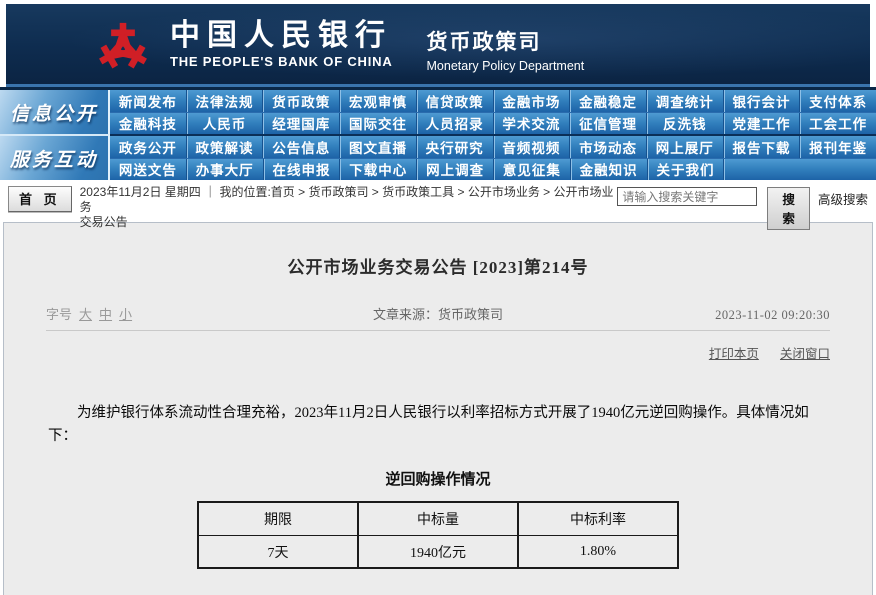 The height and width of the screenshot is (595, 876). I want to click on article-actions: 打印本页 关闭窗口, so click(438, 352).